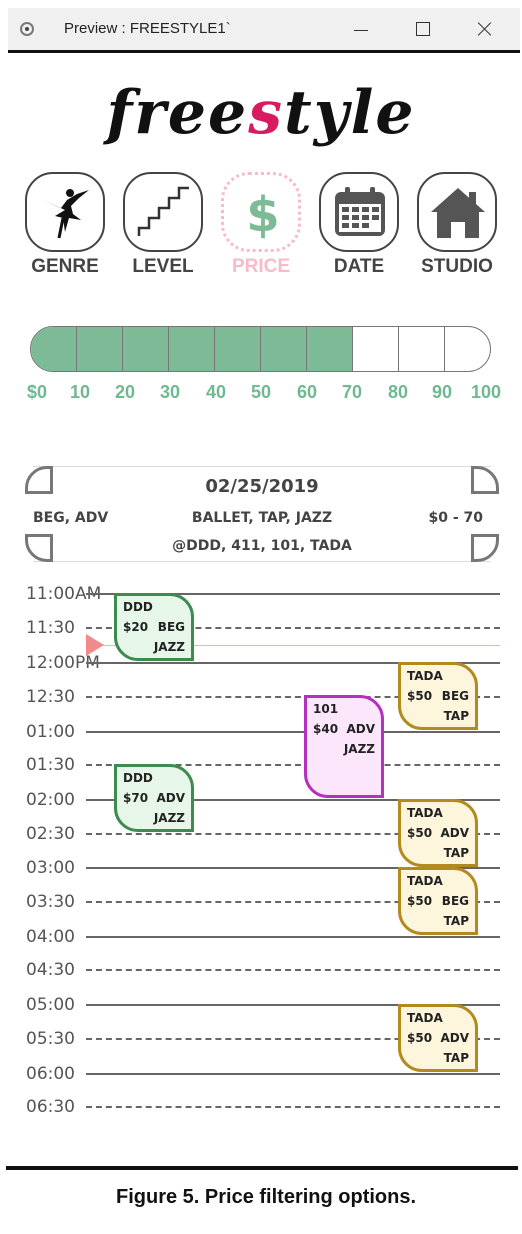 This screenshot has height=1234, width=522. I want to click on event-studio: DDD, so click(138, 607).